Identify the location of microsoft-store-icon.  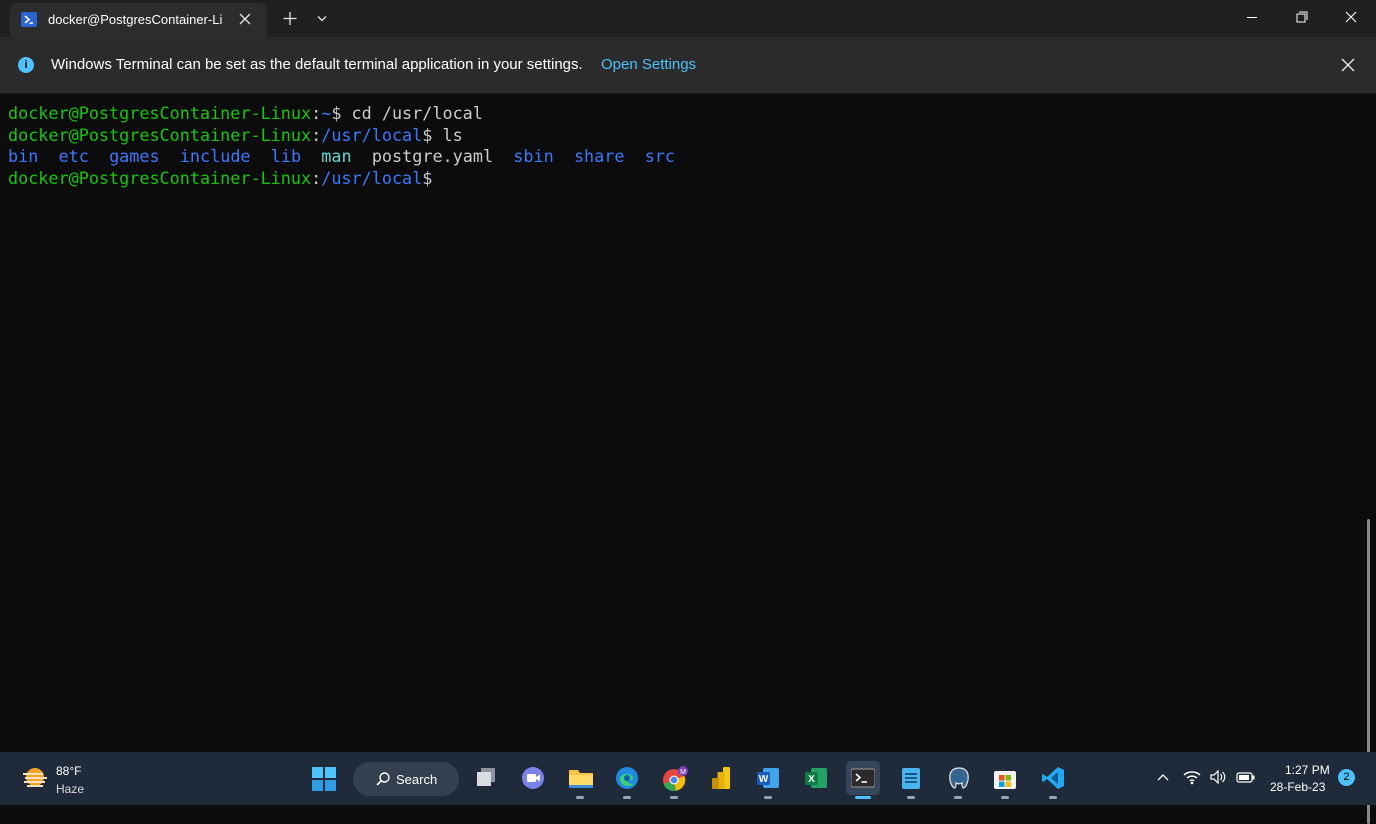
(1005, 780).